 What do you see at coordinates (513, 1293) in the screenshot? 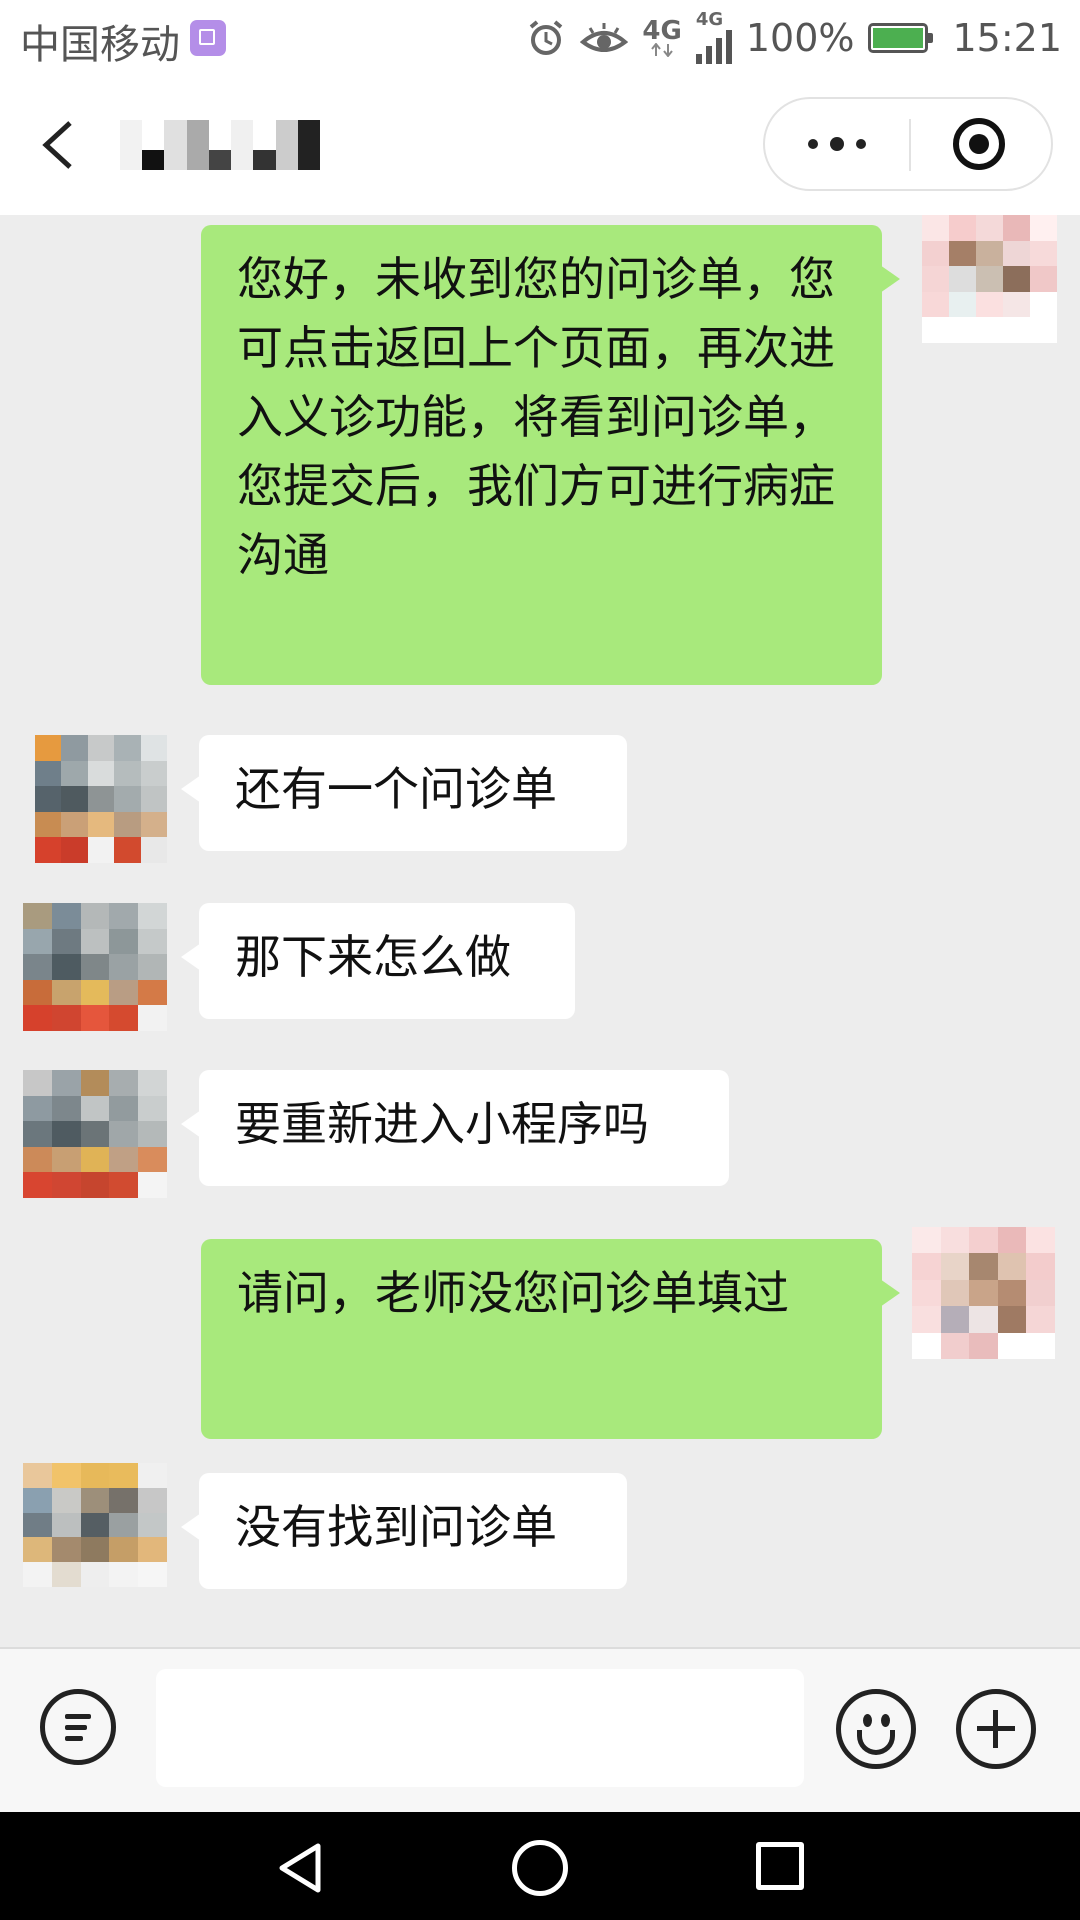
I see `message-text: 请问，老师没您问诊单填过` at bounding box center [513, 1293].